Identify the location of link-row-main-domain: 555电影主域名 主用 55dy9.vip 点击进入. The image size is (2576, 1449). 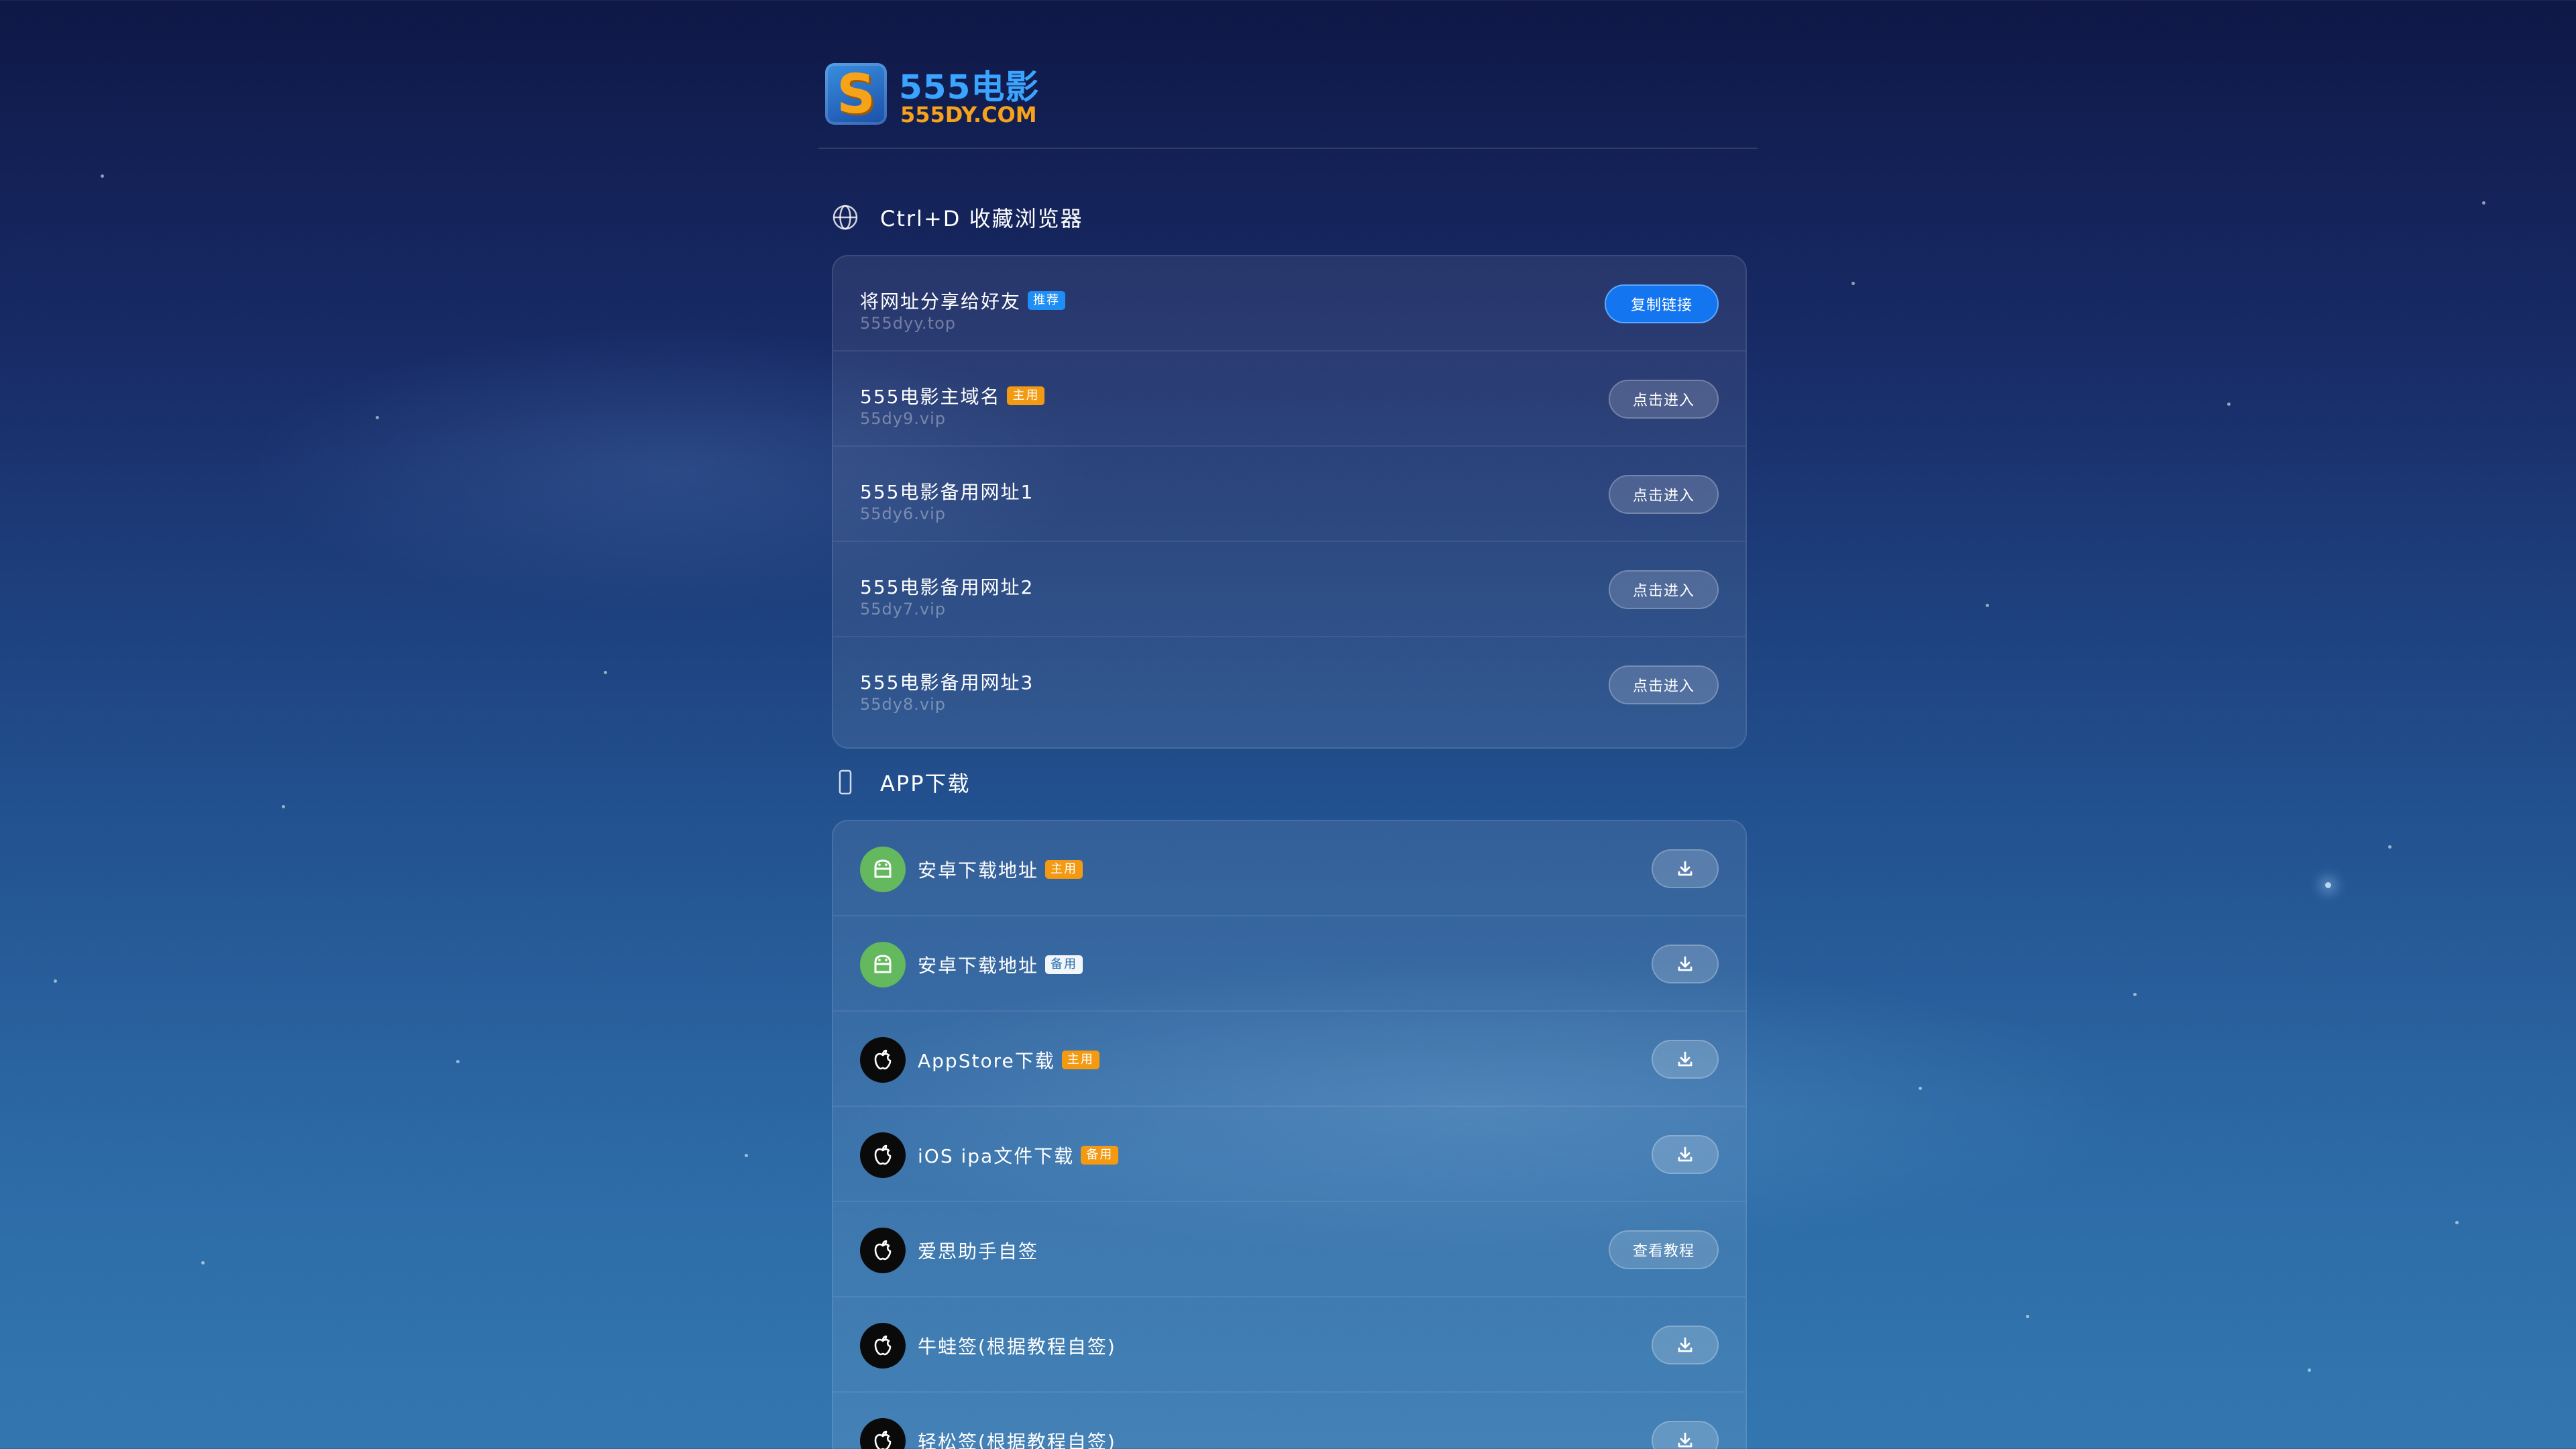
(1289, 399).